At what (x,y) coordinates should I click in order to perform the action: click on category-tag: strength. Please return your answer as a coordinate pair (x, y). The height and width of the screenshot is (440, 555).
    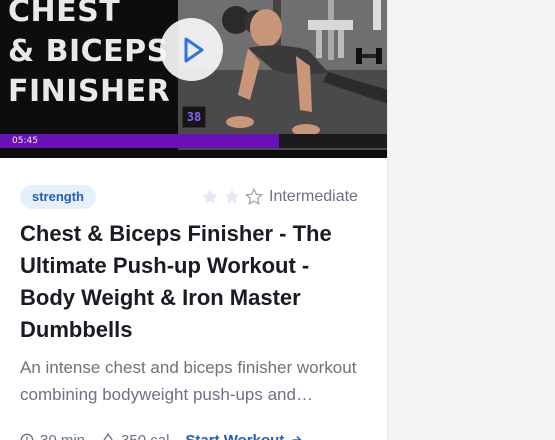
    Looking at the image, I should click on (58, 197).